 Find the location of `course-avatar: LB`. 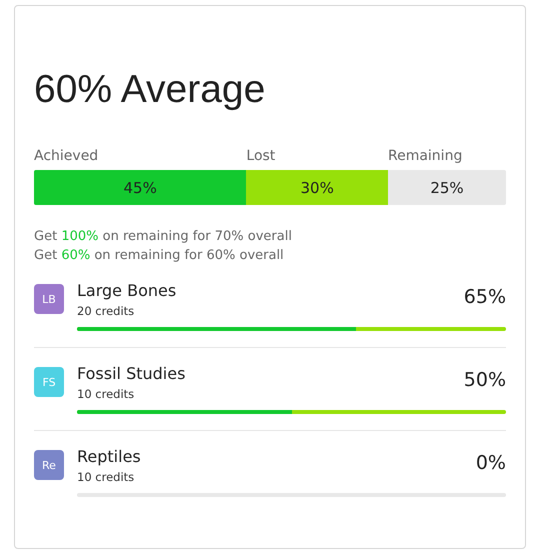

course-avatar: LB is located at coordinates (49, 299).